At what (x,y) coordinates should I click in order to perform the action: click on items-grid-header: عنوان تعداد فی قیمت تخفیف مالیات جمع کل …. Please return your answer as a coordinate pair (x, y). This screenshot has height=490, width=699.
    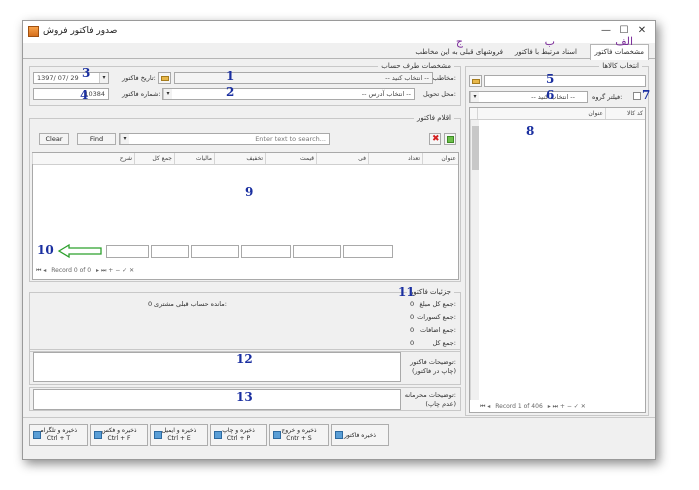
    Looking at the image, I should click on (245, 159).